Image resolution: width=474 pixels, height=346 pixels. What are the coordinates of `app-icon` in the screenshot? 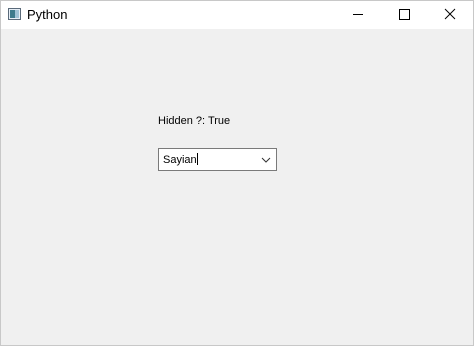 It's located at (14, 14).